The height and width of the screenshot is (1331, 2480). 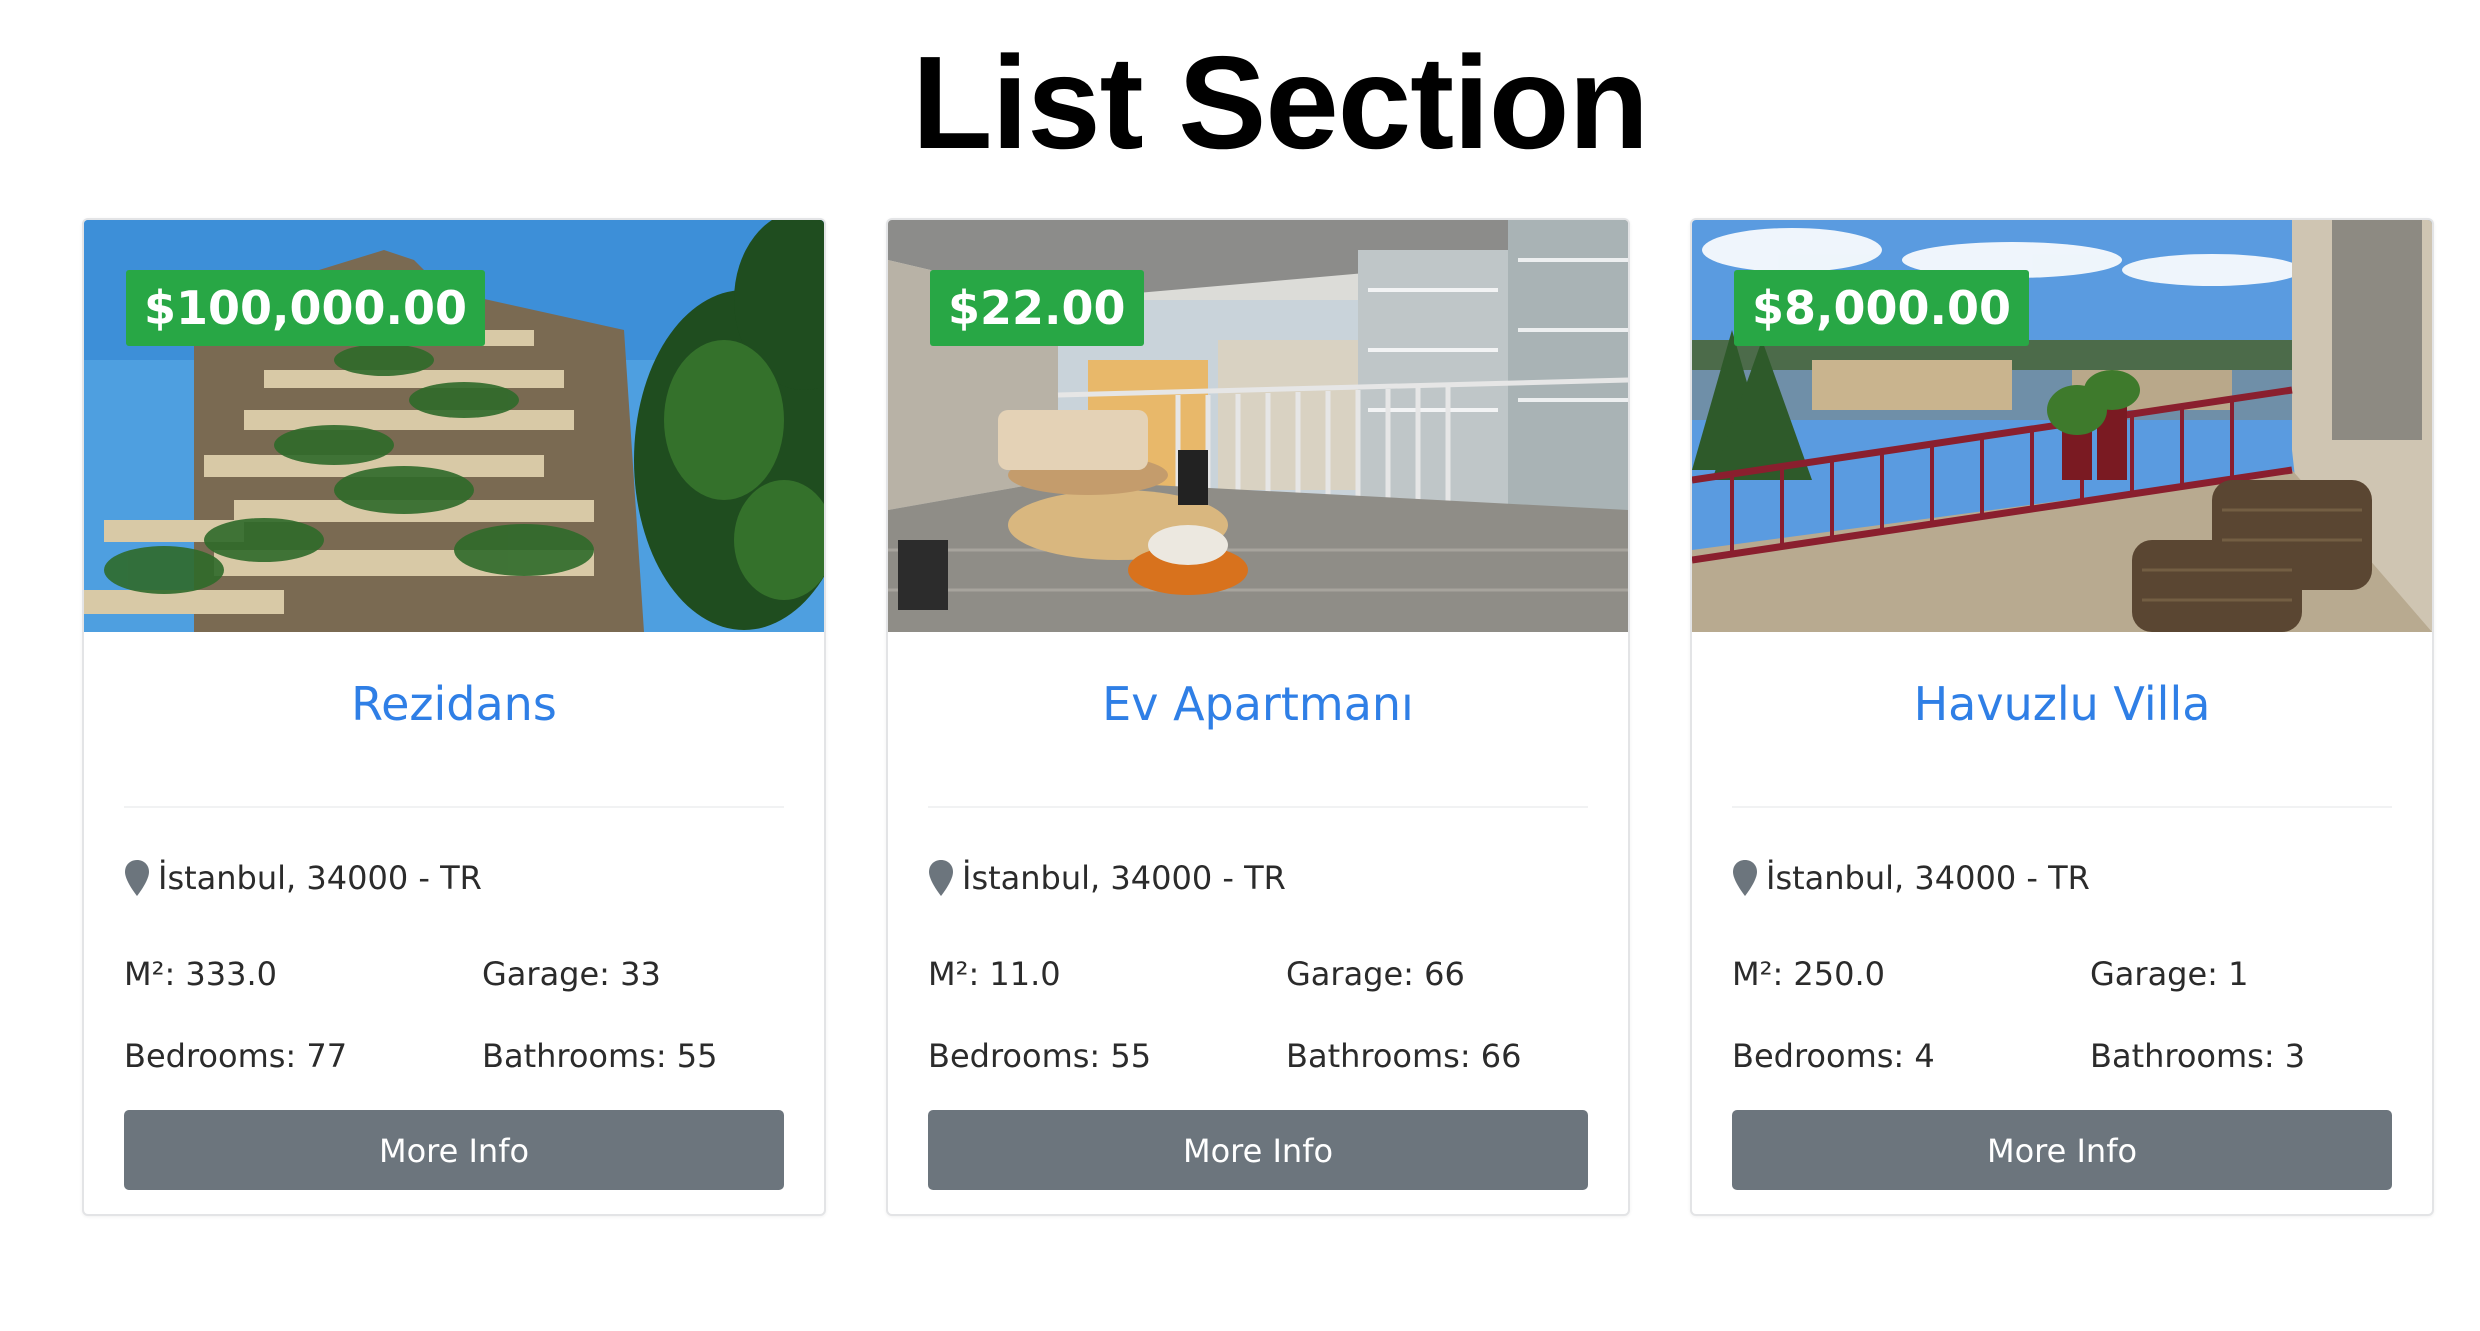 What do you see at coordinates (1833, 1056) in the screenshot?
I see `bedrooms-value: Bedrooms: 4` at bounding box center [1833, 1056].